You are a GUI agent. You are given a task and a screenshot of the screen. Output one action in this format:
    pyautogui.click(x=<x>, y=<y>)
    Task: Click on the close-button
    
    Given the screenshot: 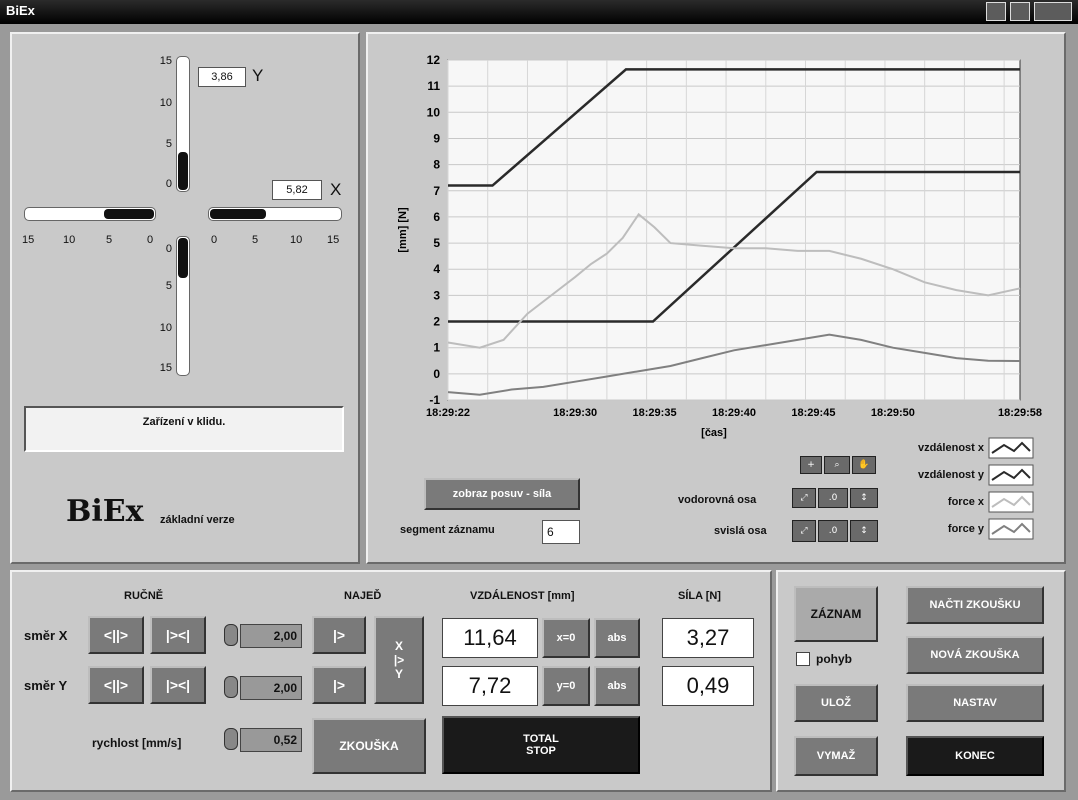 What is the action you would take?
    pyautogui.click(x=1053, y=11)
    